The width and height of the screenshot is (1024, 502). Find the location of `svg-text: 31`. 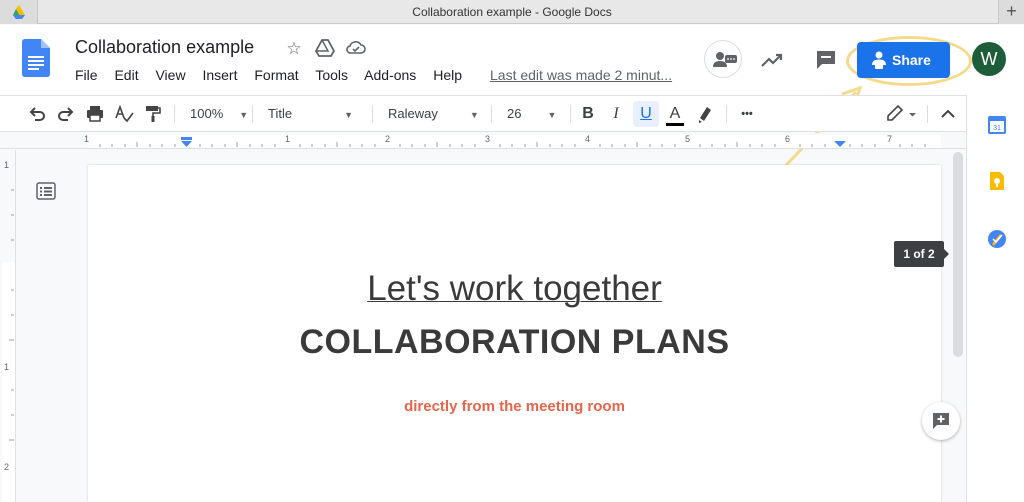

svg-text: 31 is located at coordinates (997, 128).